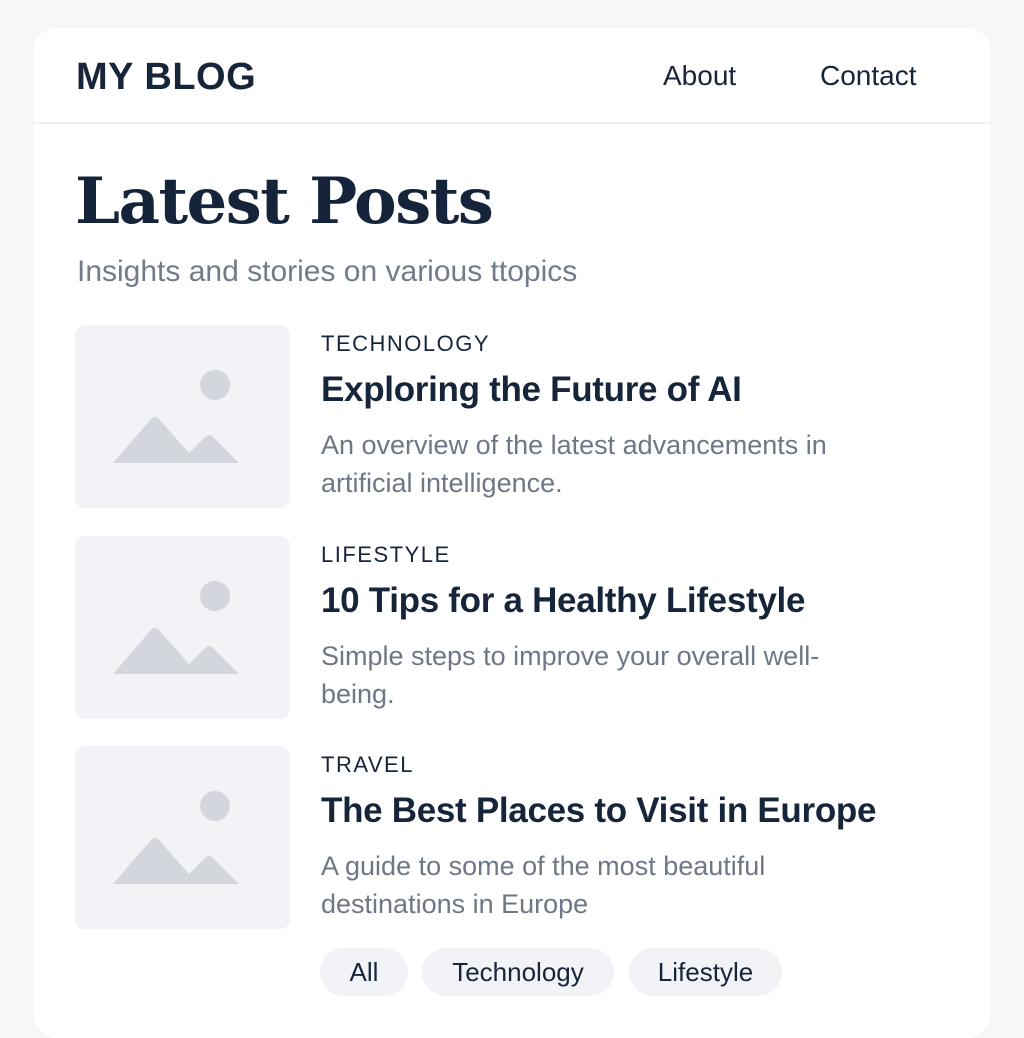 The height and width of the screenshot is (1038, 1024). I want to click on nav-link-contact: Contact, so click(868, 76).